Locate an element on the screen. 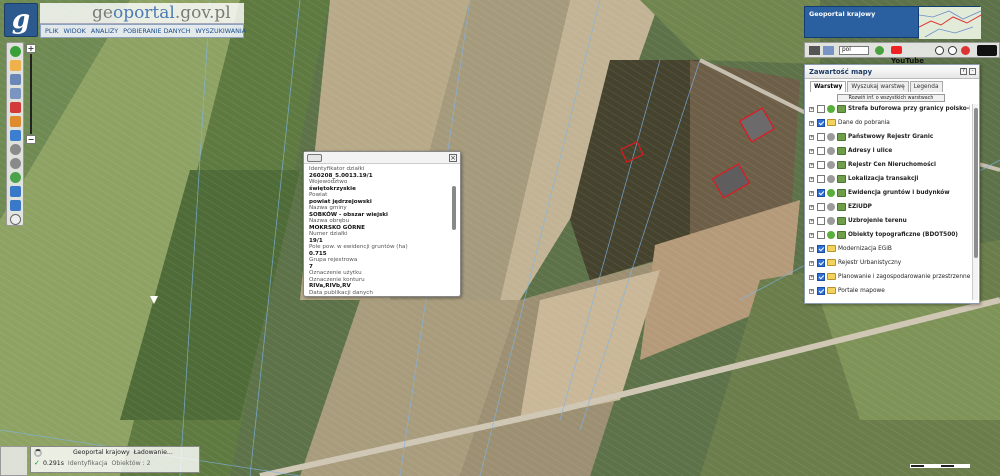 This screenshot has height=476, width=1000. geoportal-krajowy-banner: Geoportal krajowy is located at coordinates (862, 22).